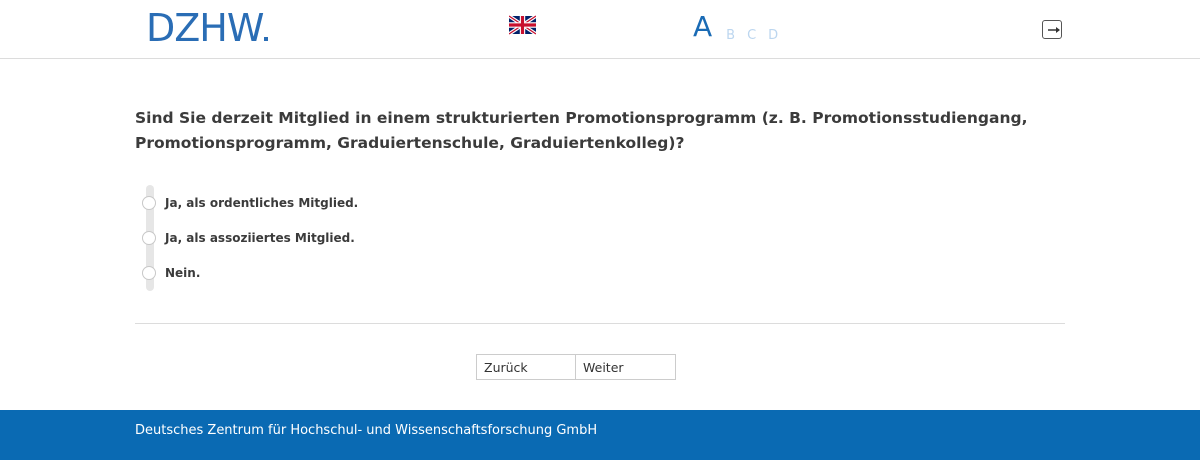 This screenshot has width=1200, height=460. I want to click on step-b: B, so click(731, 35).